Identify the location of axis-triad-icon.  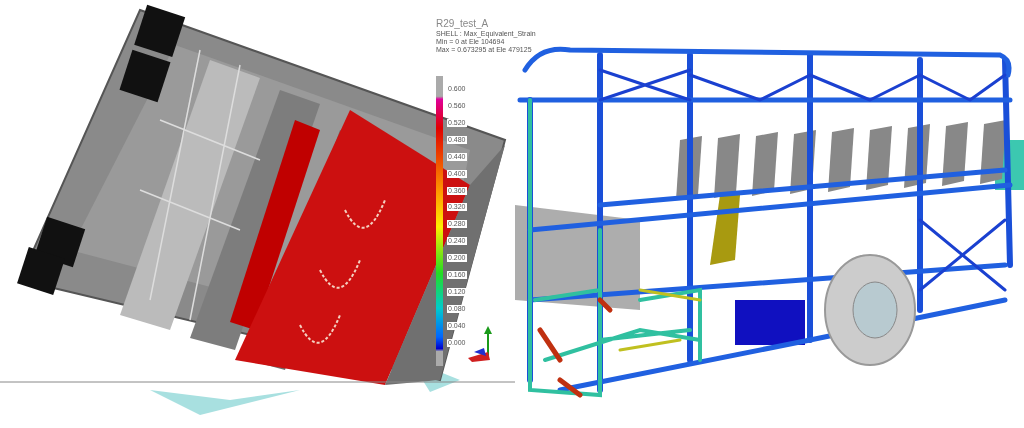
(480, 344).